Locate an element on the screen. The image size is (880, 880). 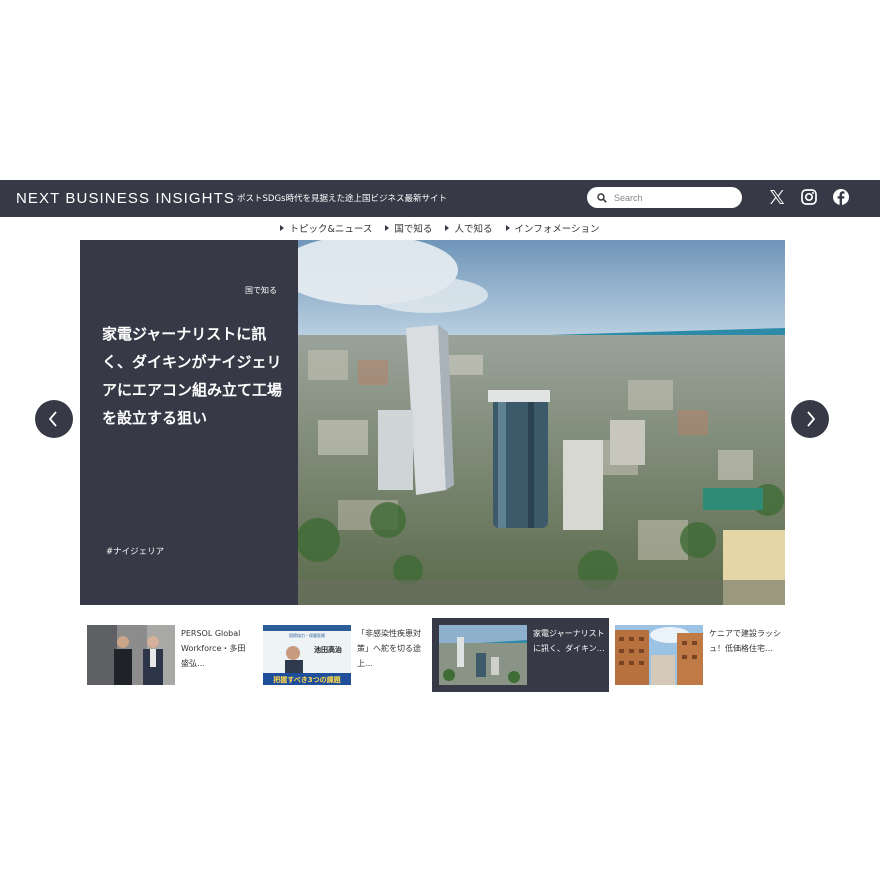
site-tagline: ポストSDGs時代を見据えた途上国ビジネス最新サイト is located at coordinates (342, 199).